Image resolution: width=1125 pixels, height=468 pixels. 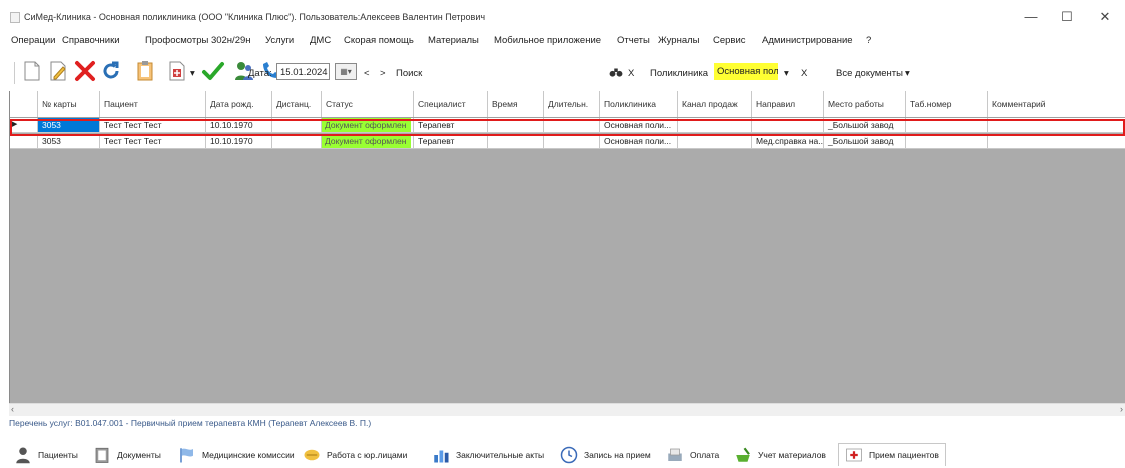 I want to click on column-header: Комментарий, so click(x=1056, y=104).